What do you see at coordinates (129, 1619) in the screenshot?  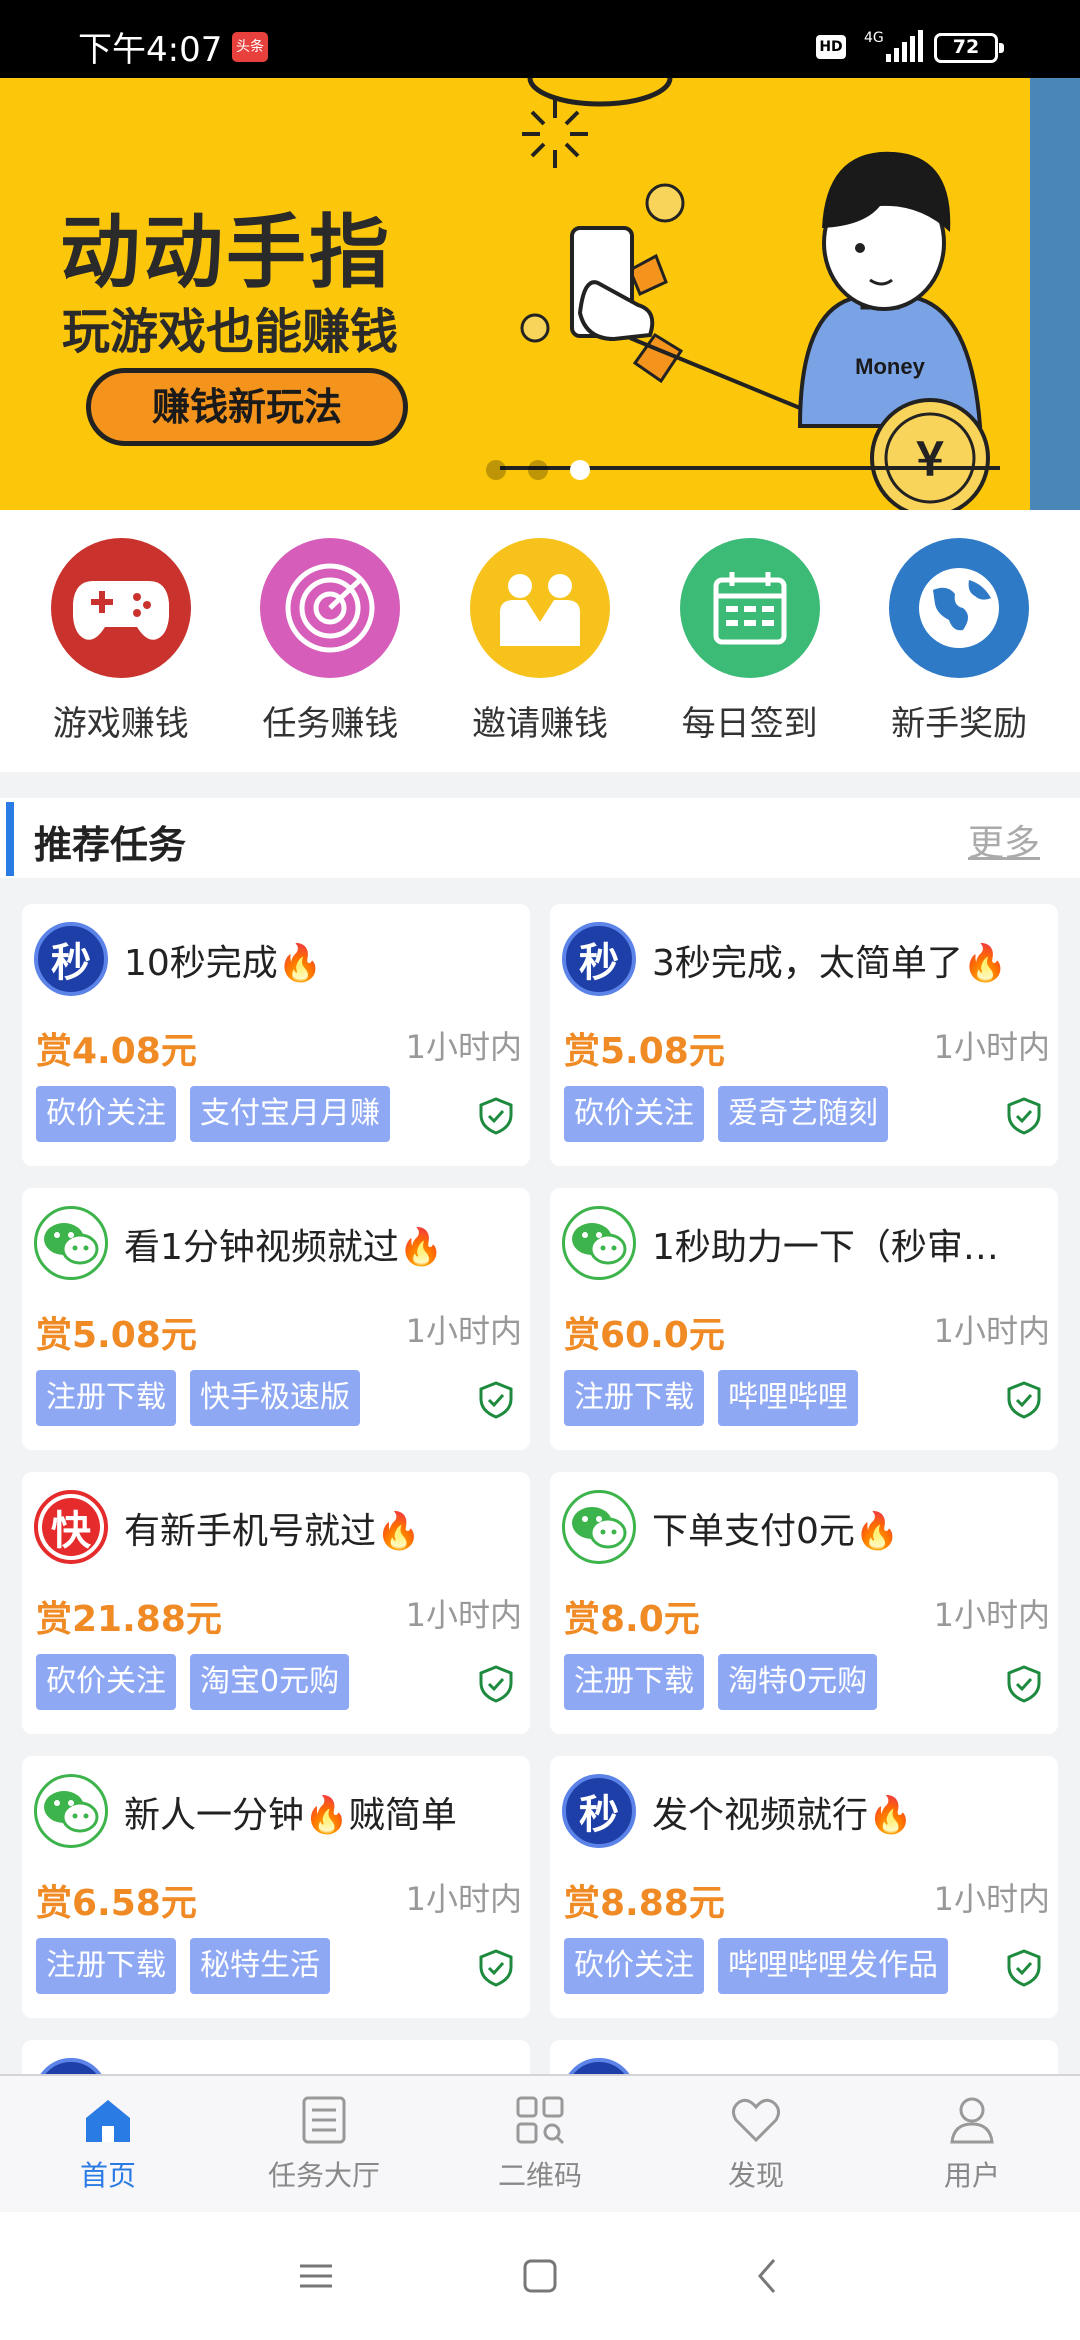 I see `task-reward: 赏21.88元` at bounding box center [129, 1619].